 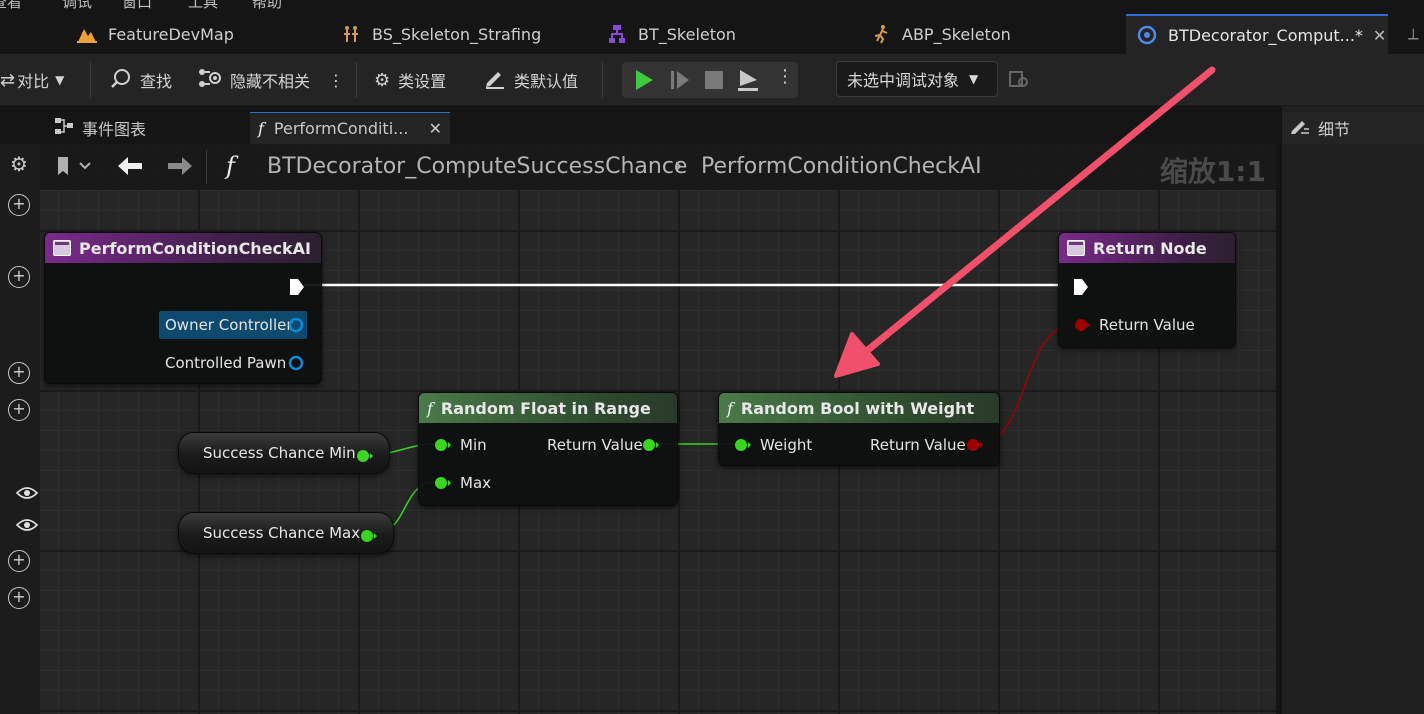 What do you see at coordinates (1076, 248) in the screenshot?
I see `function-result-icon` at bounding box center [1076, 248].